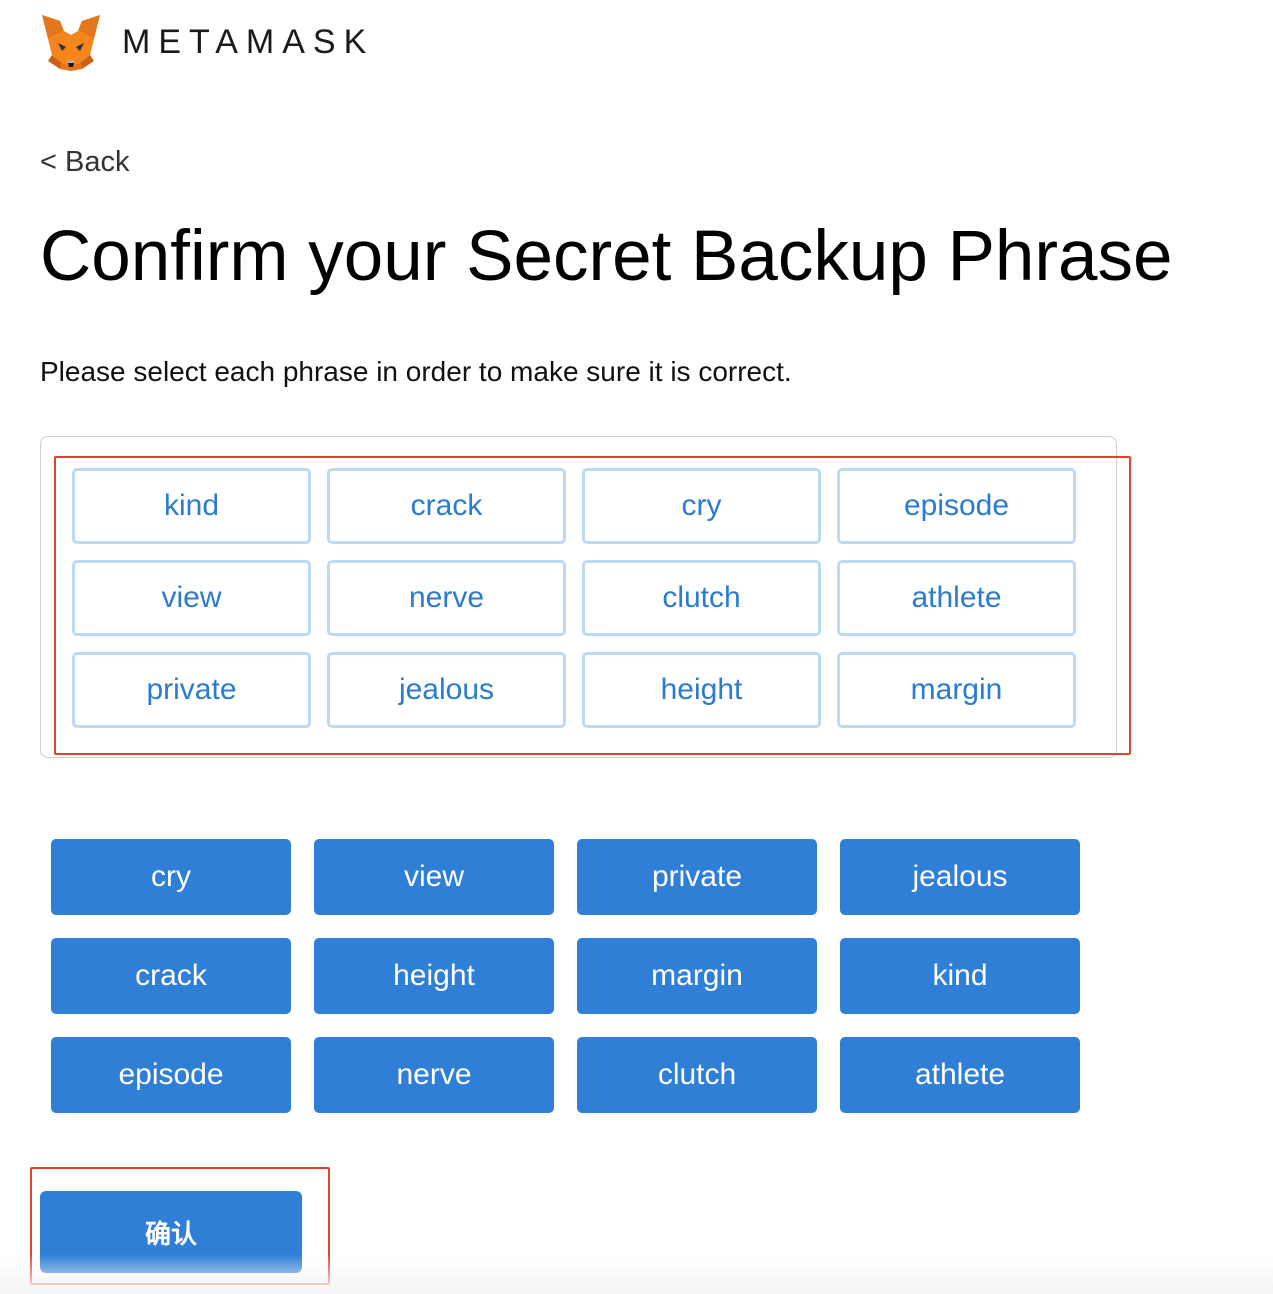  Describe the element at coordinates (171, 1075) in the screenshot. I see `word-pool-button: episode` at that location.